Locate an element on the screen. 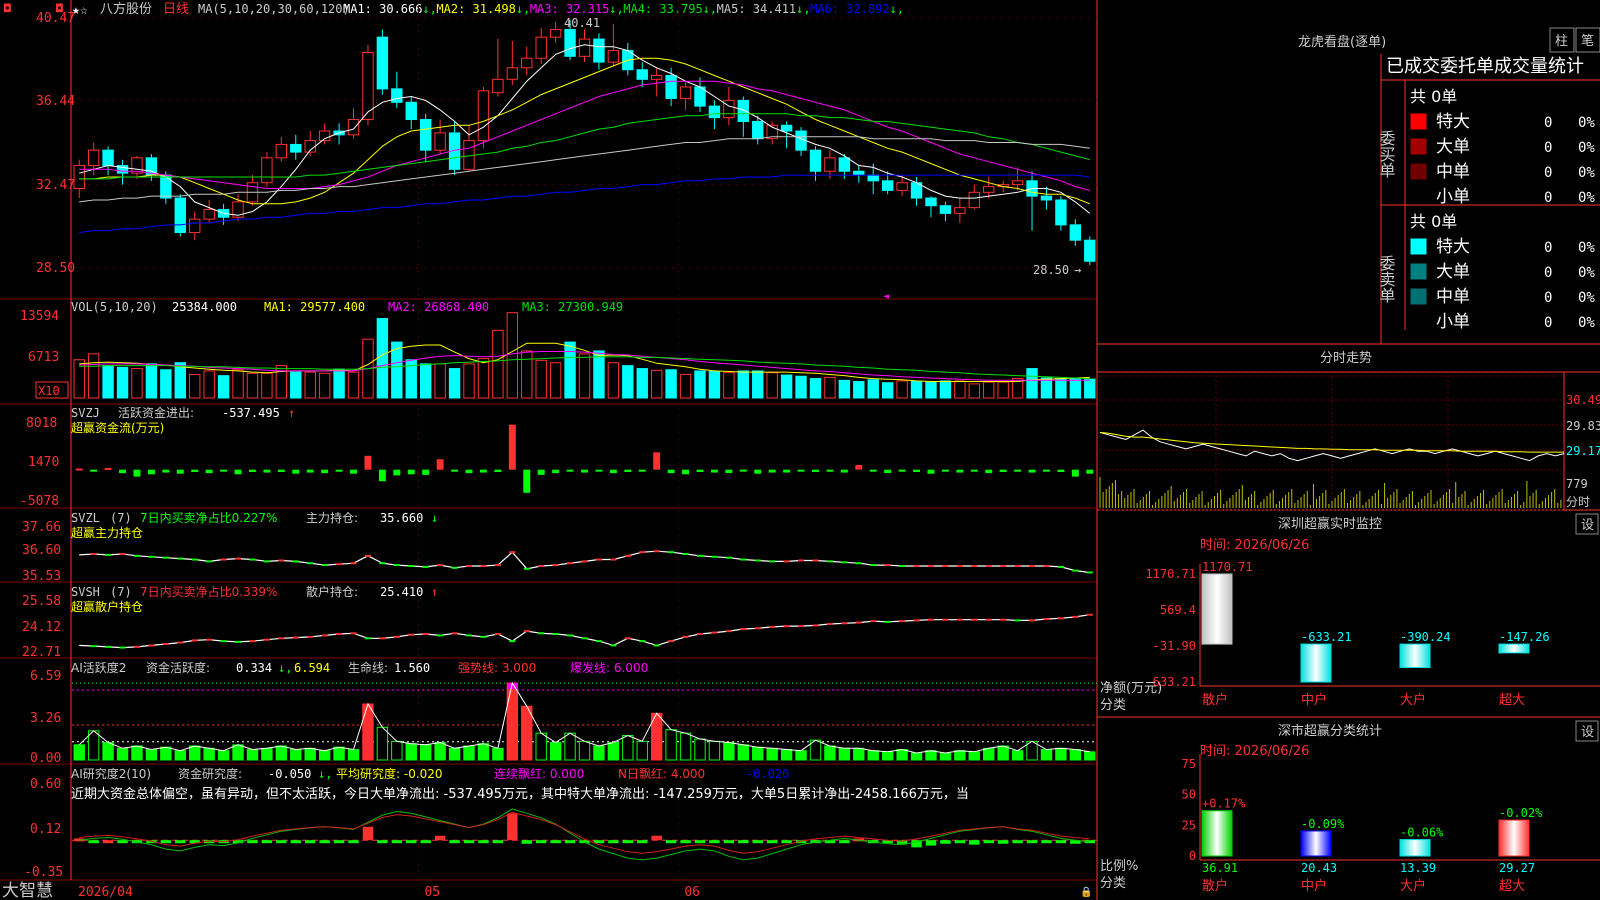  category-bar-中户 is located at coordinates (1316, 843).